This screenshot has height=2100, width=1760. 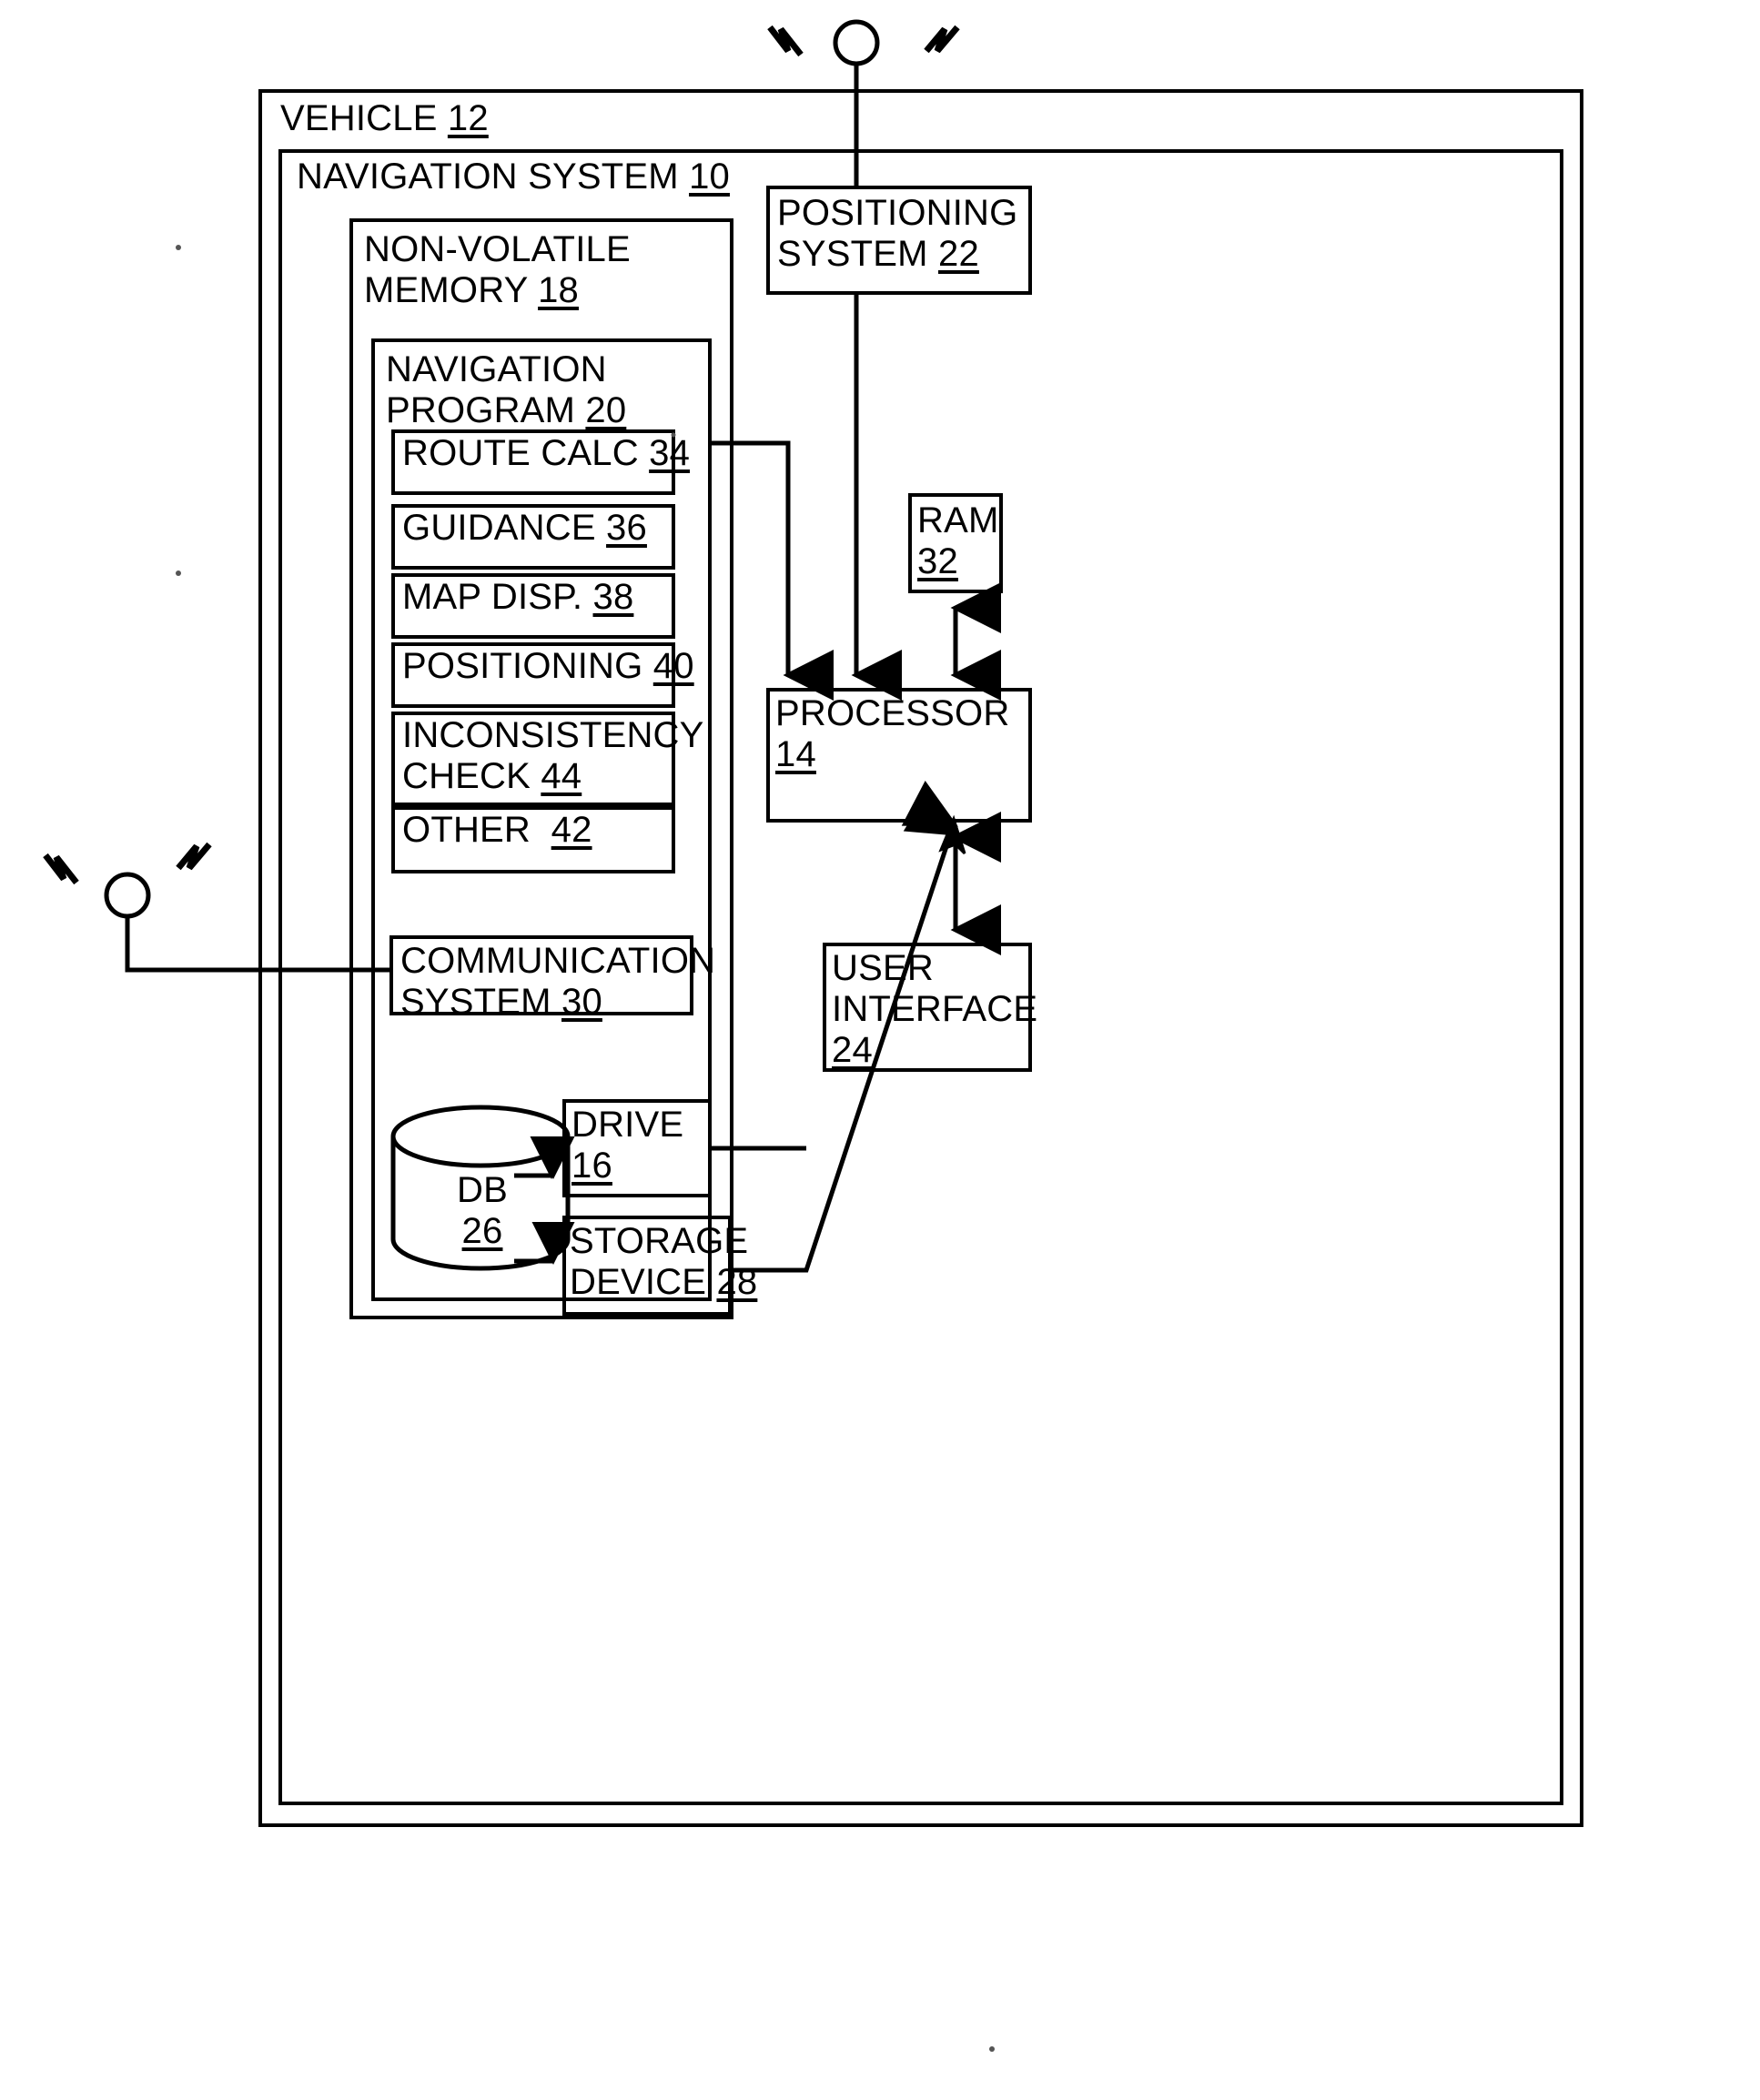 What do you see at coordinates (892, 734) in the screenshot?
I see `processor-label: PROCESSOR 14` at bounding box center [892, 734].